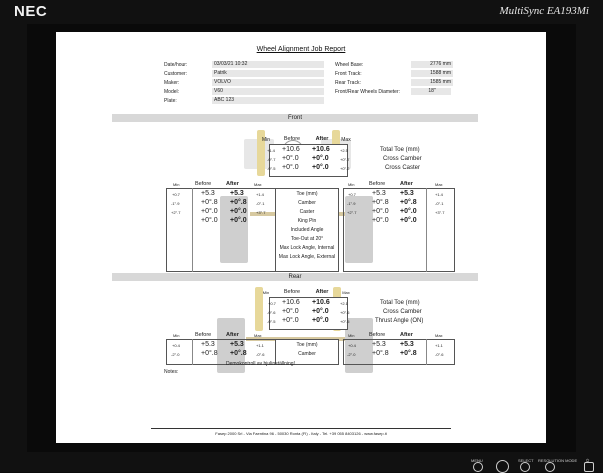 The image size is (603, 473). What do you see at coordinates (308, 313) in the screenshot?
I see `rear-top-table` at bounding box center [308, 313].